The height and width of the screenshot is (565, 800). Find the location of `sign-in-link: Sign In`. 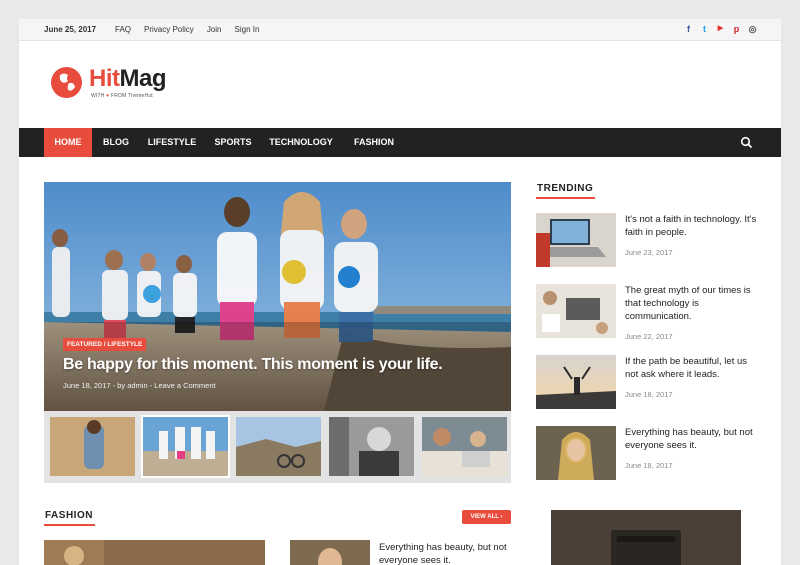

sign-in-link: Sign In is located at coordinates (247, 29).